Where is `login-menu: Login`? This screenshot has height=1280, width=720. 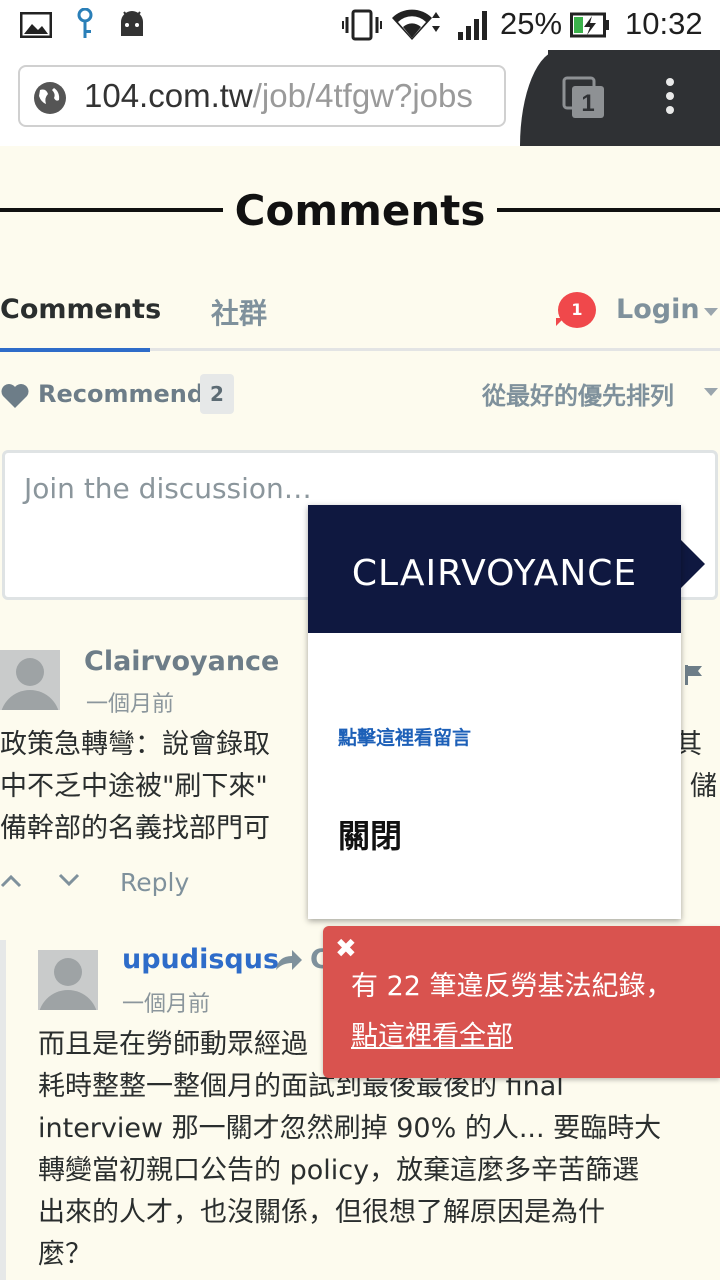
login-menu: Login is located at coordinates (658, 309).